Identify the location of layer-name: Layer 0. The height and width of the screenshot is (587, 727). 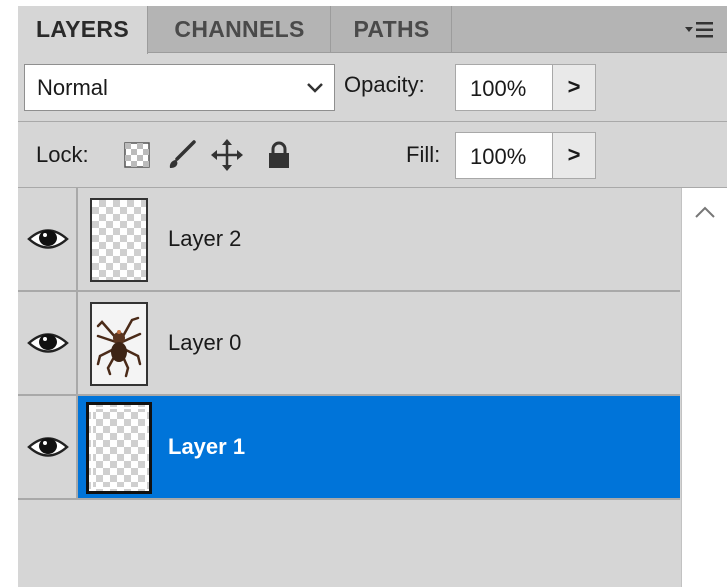
(204, 343).